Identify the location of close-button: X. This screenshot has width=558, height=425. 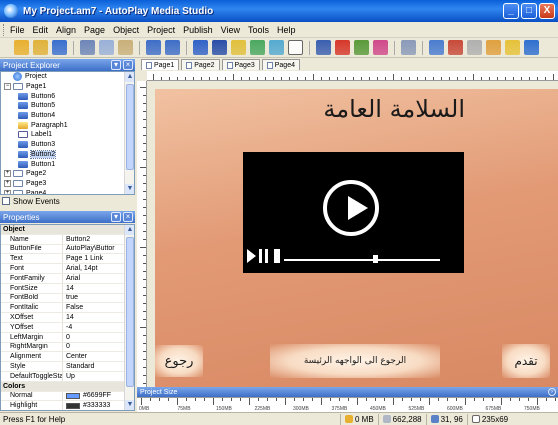
(547, 11).